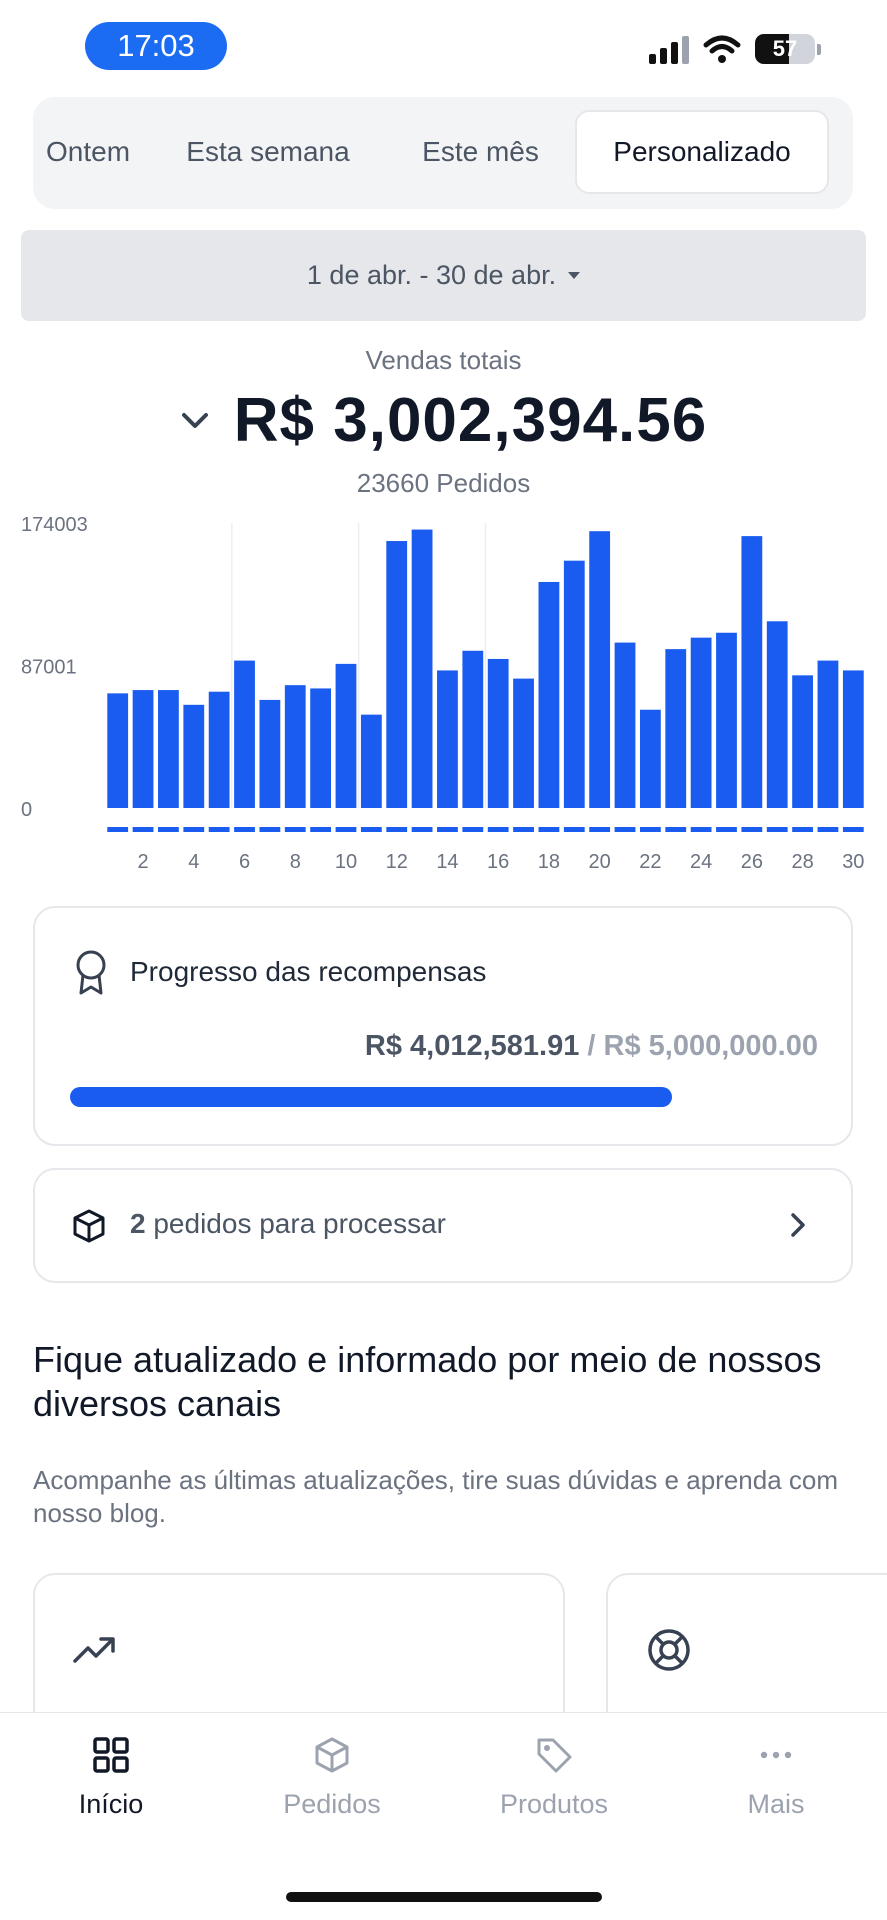 The width and height of the screenshot is (887, 1920). Describe the element at coordinates (798, 1225) in the screenshot. I see `chevron-right-icon` at that location.